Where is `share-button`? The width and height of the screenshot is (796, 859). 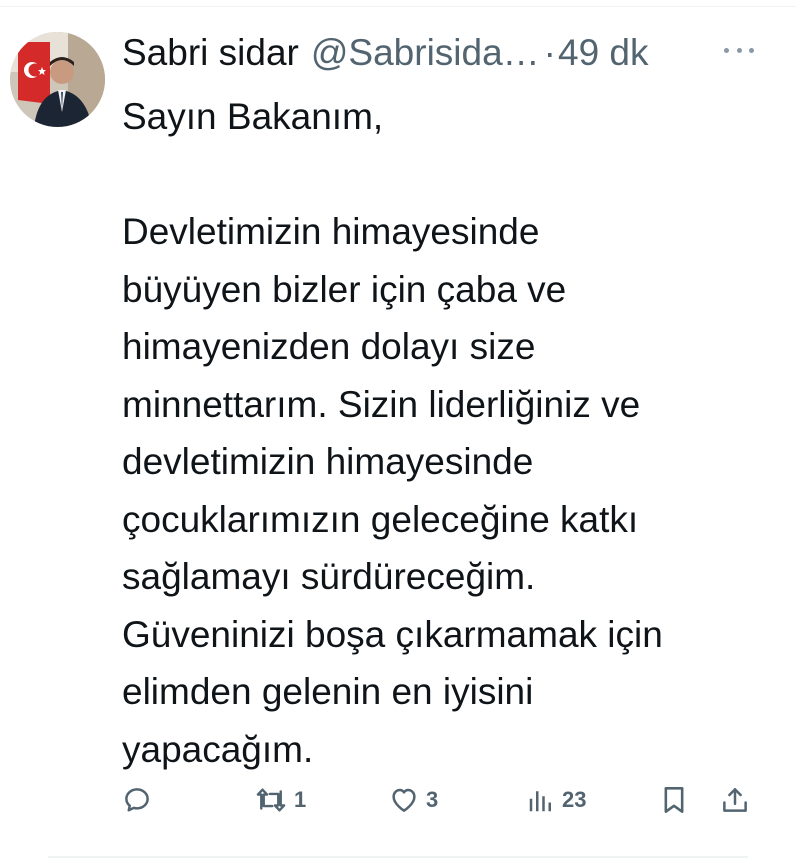 share-button is located at coordinates (735, 800).